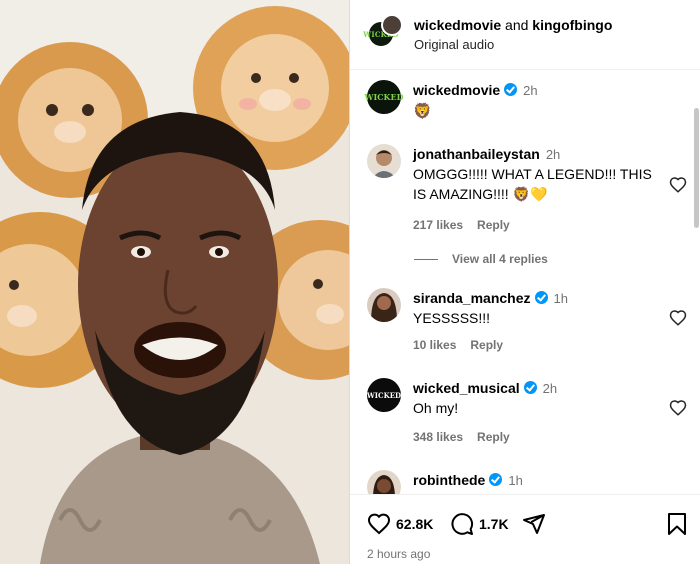  I want to click on caption-text: 🦁, so click(422, 111).